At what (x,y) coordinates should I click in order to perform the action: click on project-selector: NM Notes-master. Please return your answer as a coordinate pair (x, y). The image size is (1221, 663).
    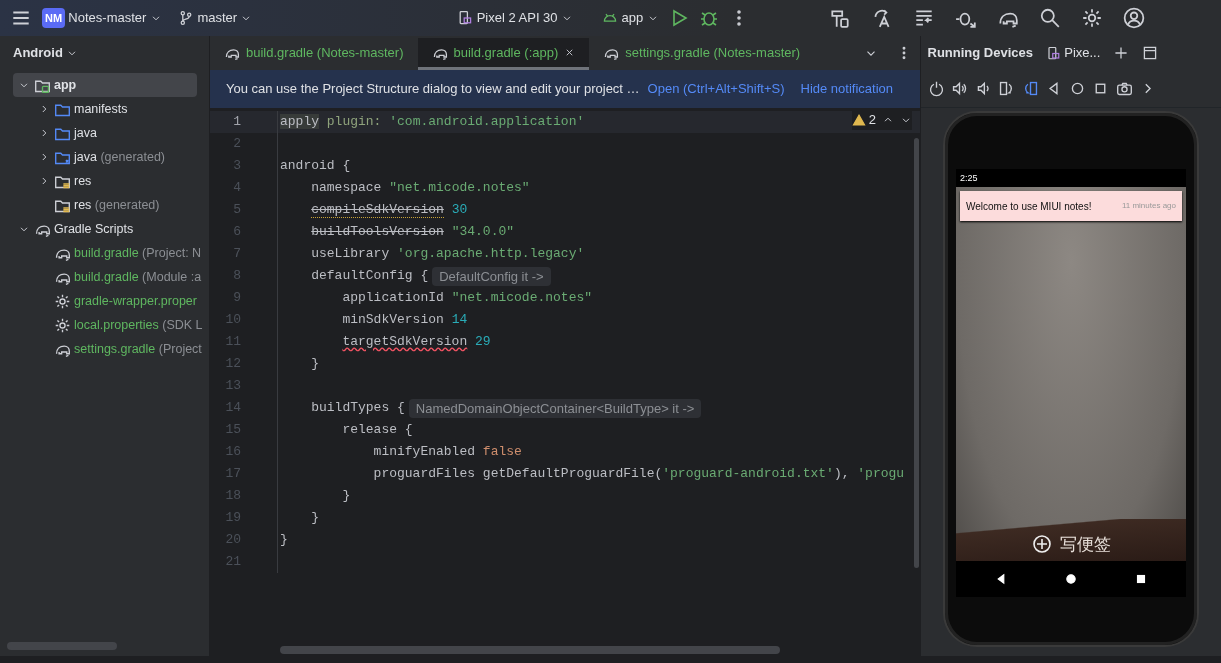
    Looking at the image, I should click on (102, 18).